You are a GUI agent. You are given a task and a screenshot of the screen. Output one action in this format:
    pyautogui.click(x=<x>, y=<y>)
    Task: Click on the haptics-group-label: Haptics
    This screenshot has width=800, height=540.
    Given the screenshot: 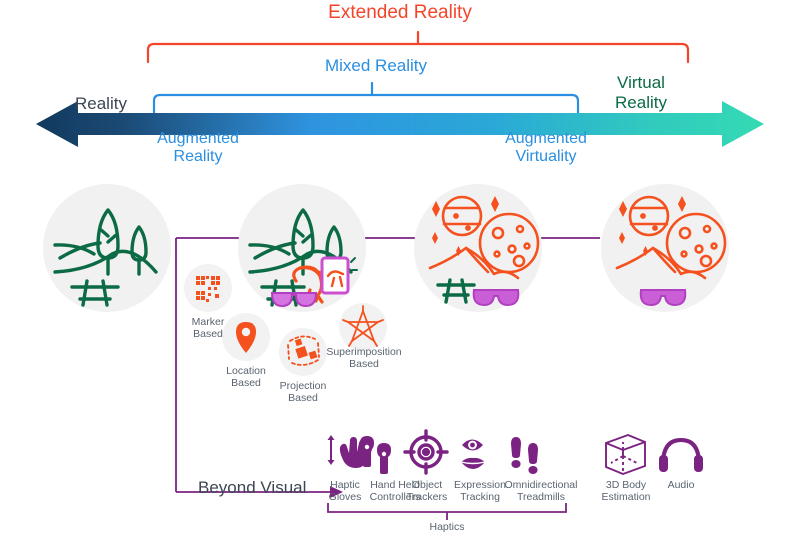 What is the action you would take?
    pyautogui.click(x=447, y=527)
    